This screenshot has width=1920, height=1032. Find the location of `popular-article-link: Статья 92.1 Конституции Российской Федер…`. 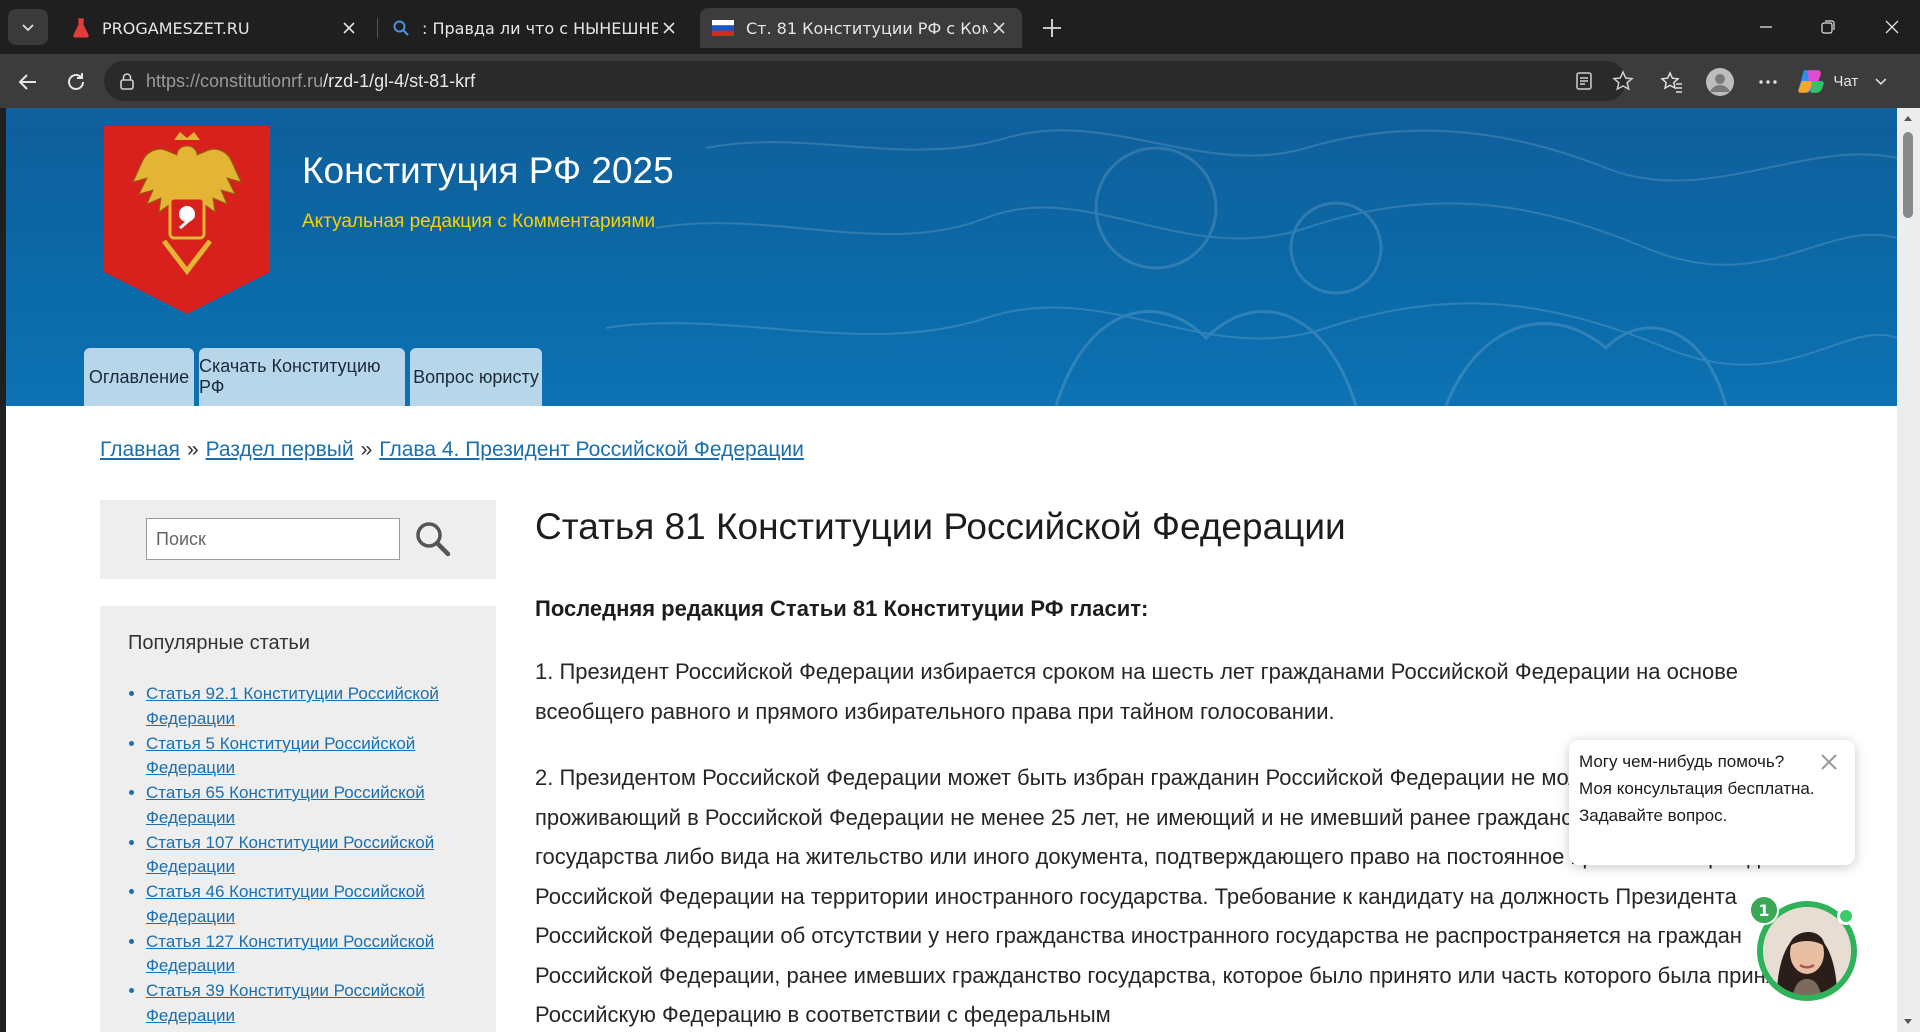

popular-article-link: Статья 92.1 Конституции Российской Федер… is located at coordinates (292, 706).